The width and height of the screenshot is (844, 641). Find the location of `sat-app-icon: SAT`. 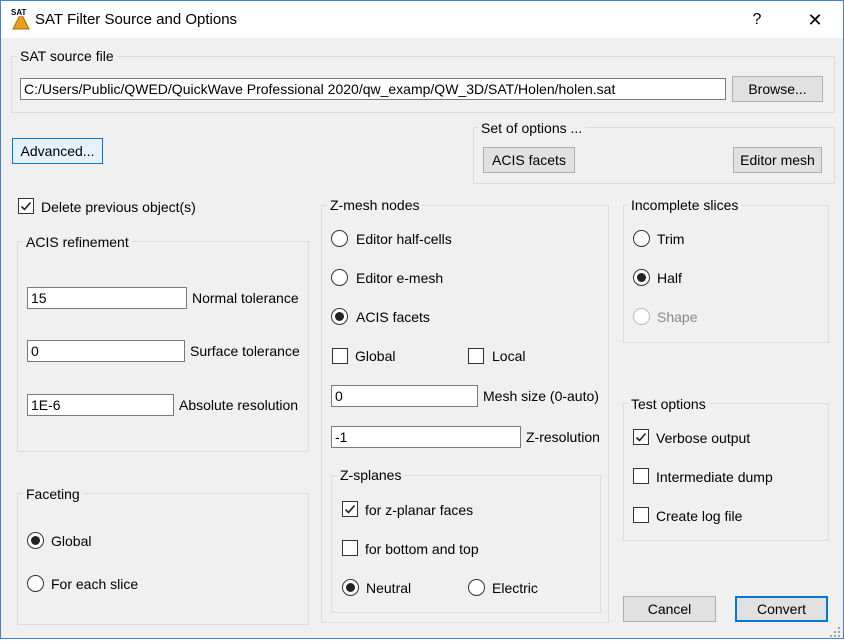

sat-app-icon: SAT is located at coordinates (21, 19).